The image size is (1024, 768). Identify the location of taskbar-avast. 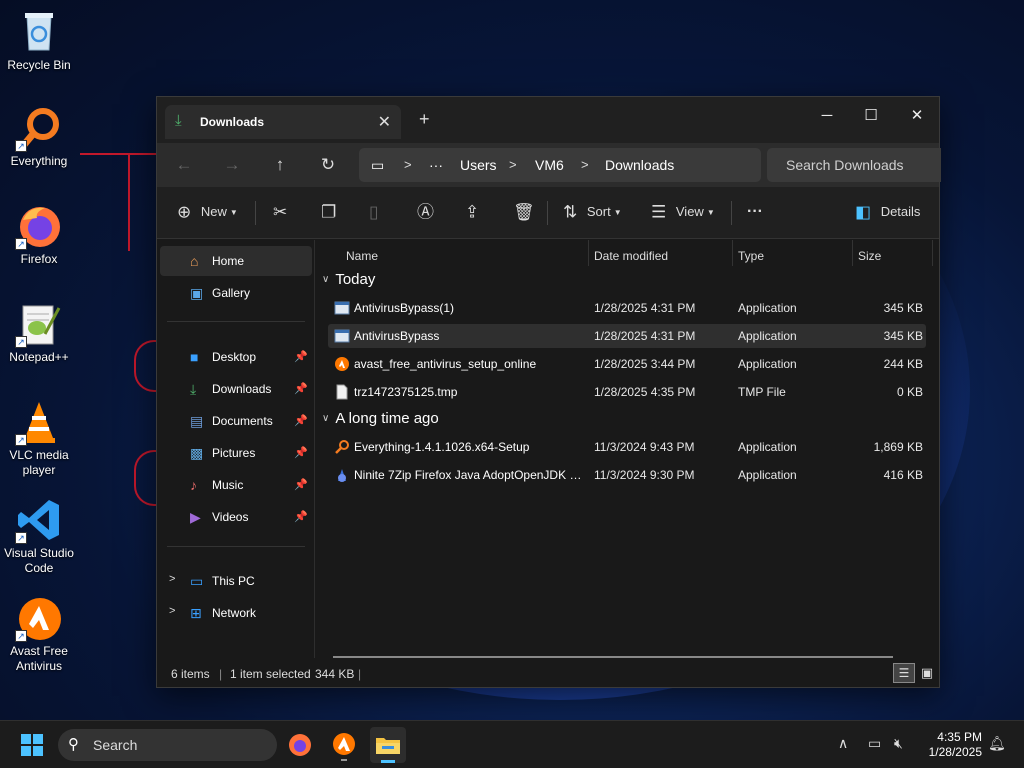
(344, 745).